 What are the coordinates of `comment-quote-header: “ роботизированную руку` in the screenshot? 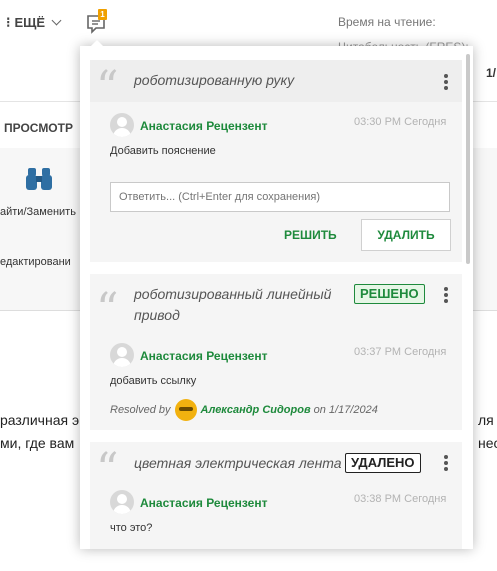 It's located at (276, 85).